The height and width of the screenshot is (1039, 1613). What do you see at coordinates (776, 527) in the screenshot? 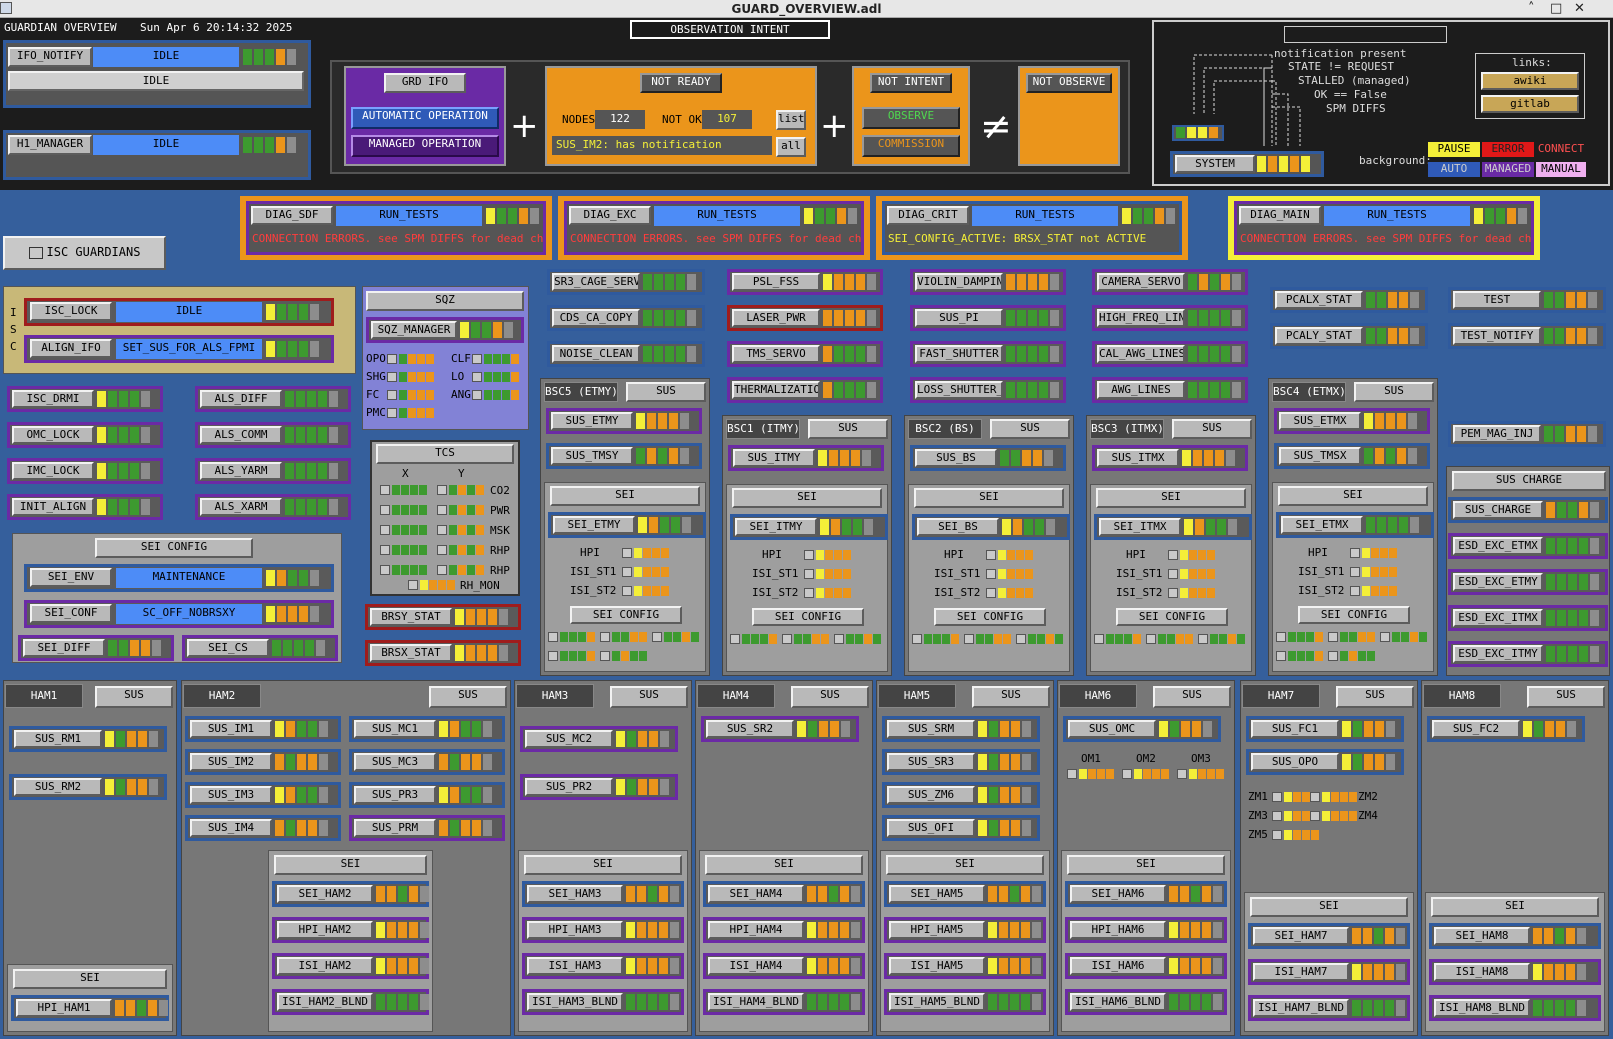
I see `bsc-1-sei-button: SEI_ITMY` at bounding box center [776, 527].